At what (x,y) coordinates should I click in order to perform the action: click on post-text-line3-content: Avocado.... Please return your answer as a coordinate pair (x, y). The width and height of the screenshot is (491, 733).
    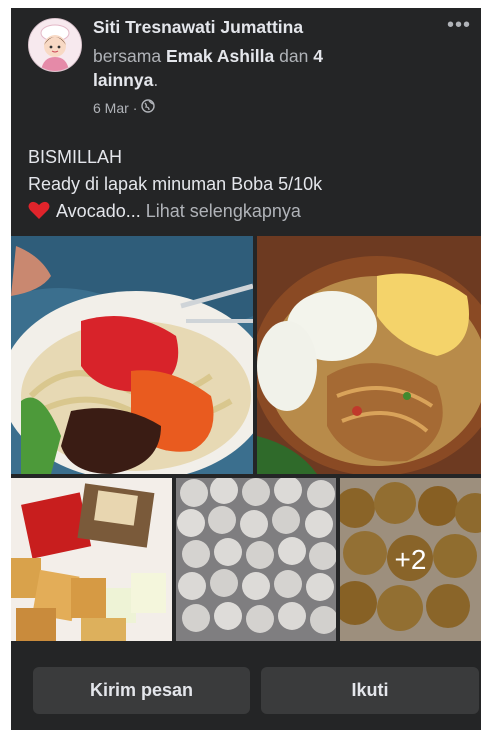
    Looking at the image, I should click on (98, 211).